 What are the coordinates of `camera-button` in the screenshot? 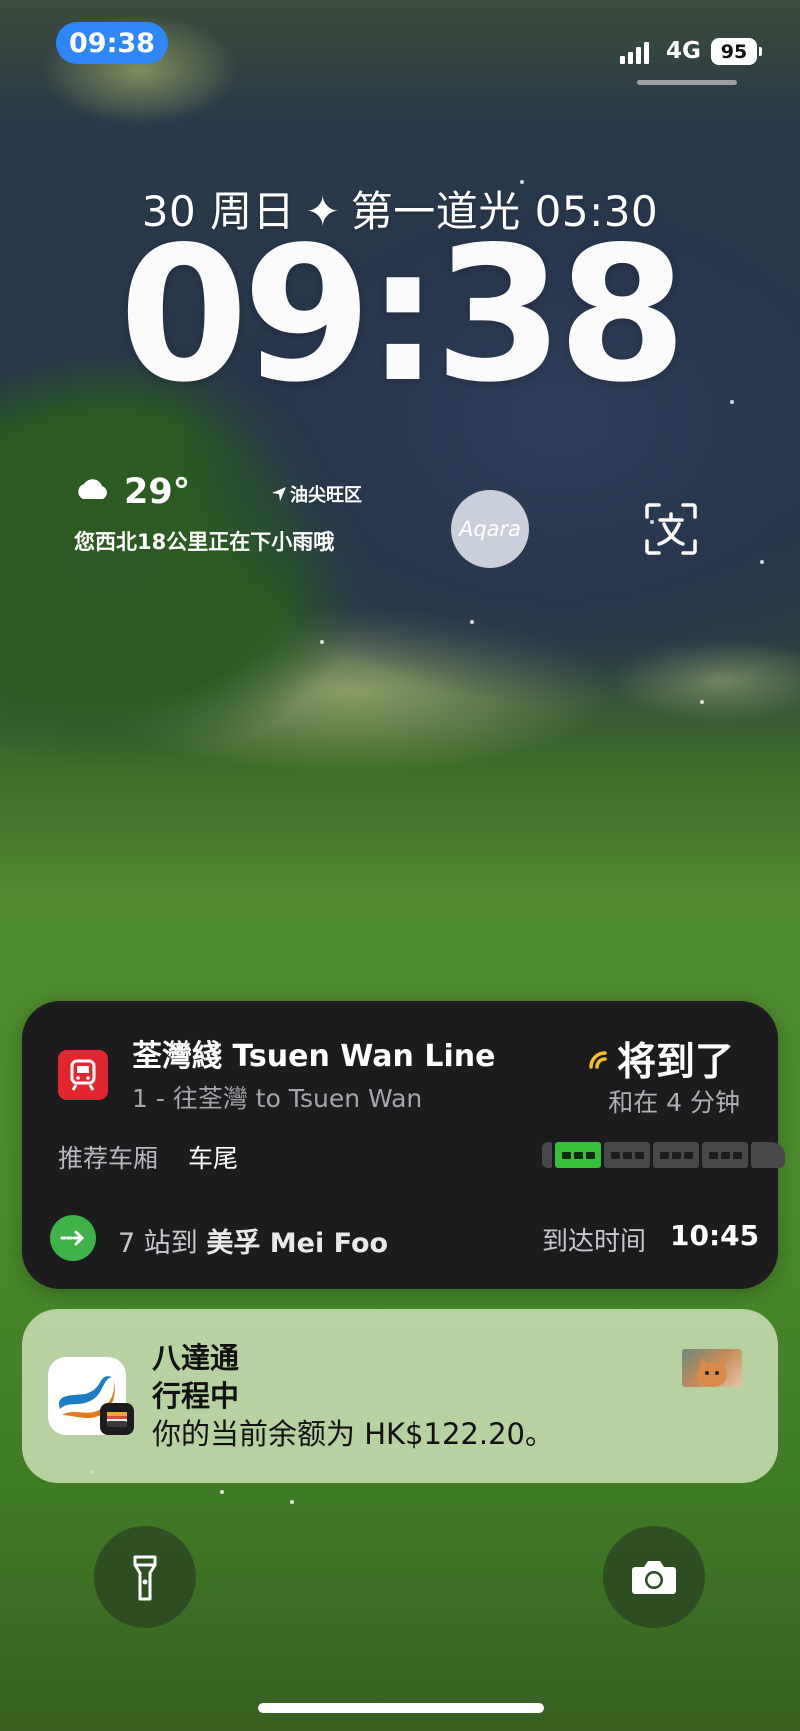 It's located at (654, 1577).